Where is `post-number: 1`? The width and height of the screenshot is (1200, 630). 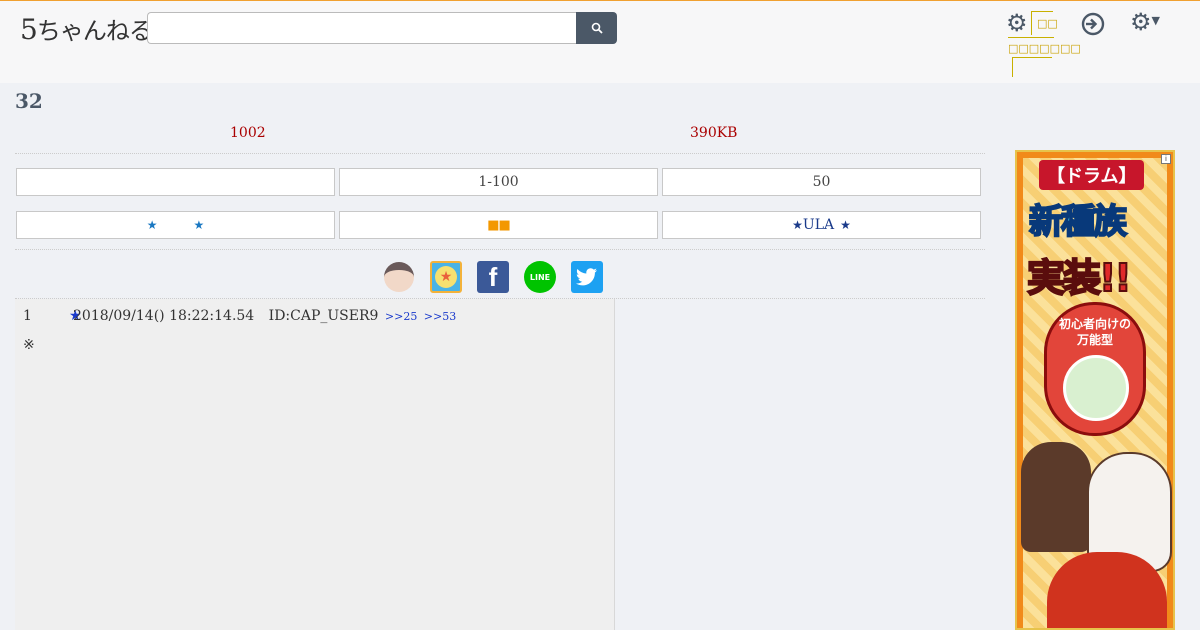 post-number: 1 is located at coordinates (27, 316).